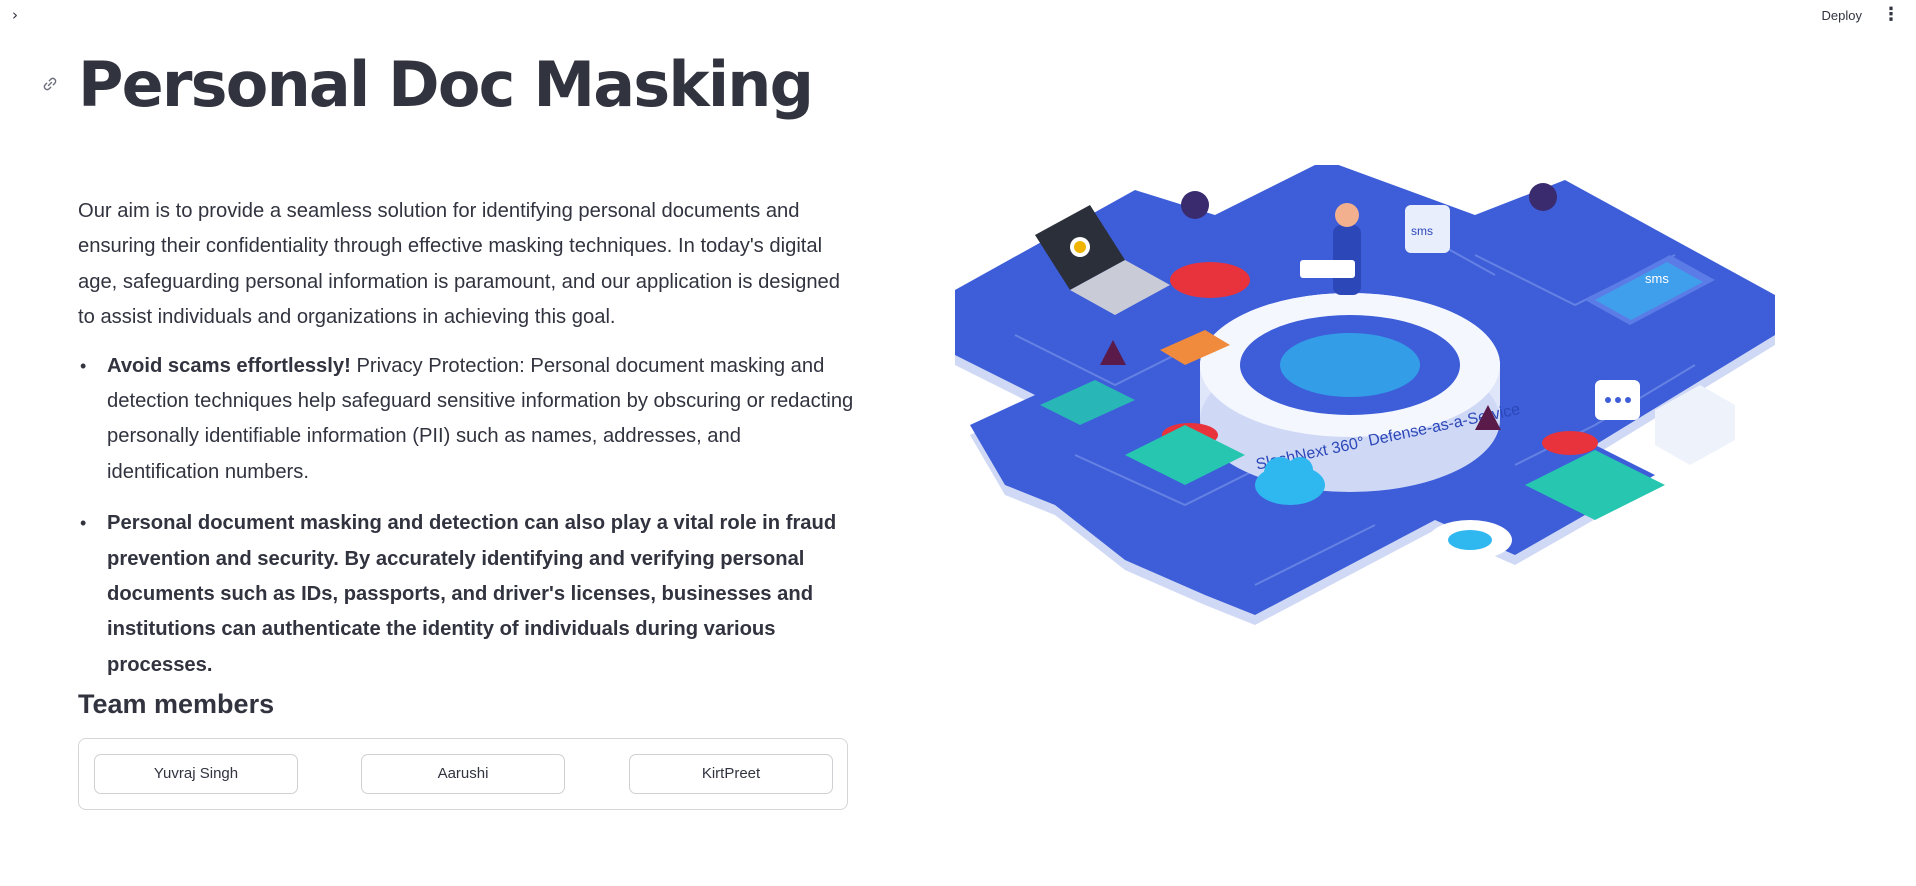 This screenshot has height=886, width=1916. What do you see at coordinates (731, 774) in the screenshot?
I see `team-member-button: KirtPreet` at bounding box center [731, 774].